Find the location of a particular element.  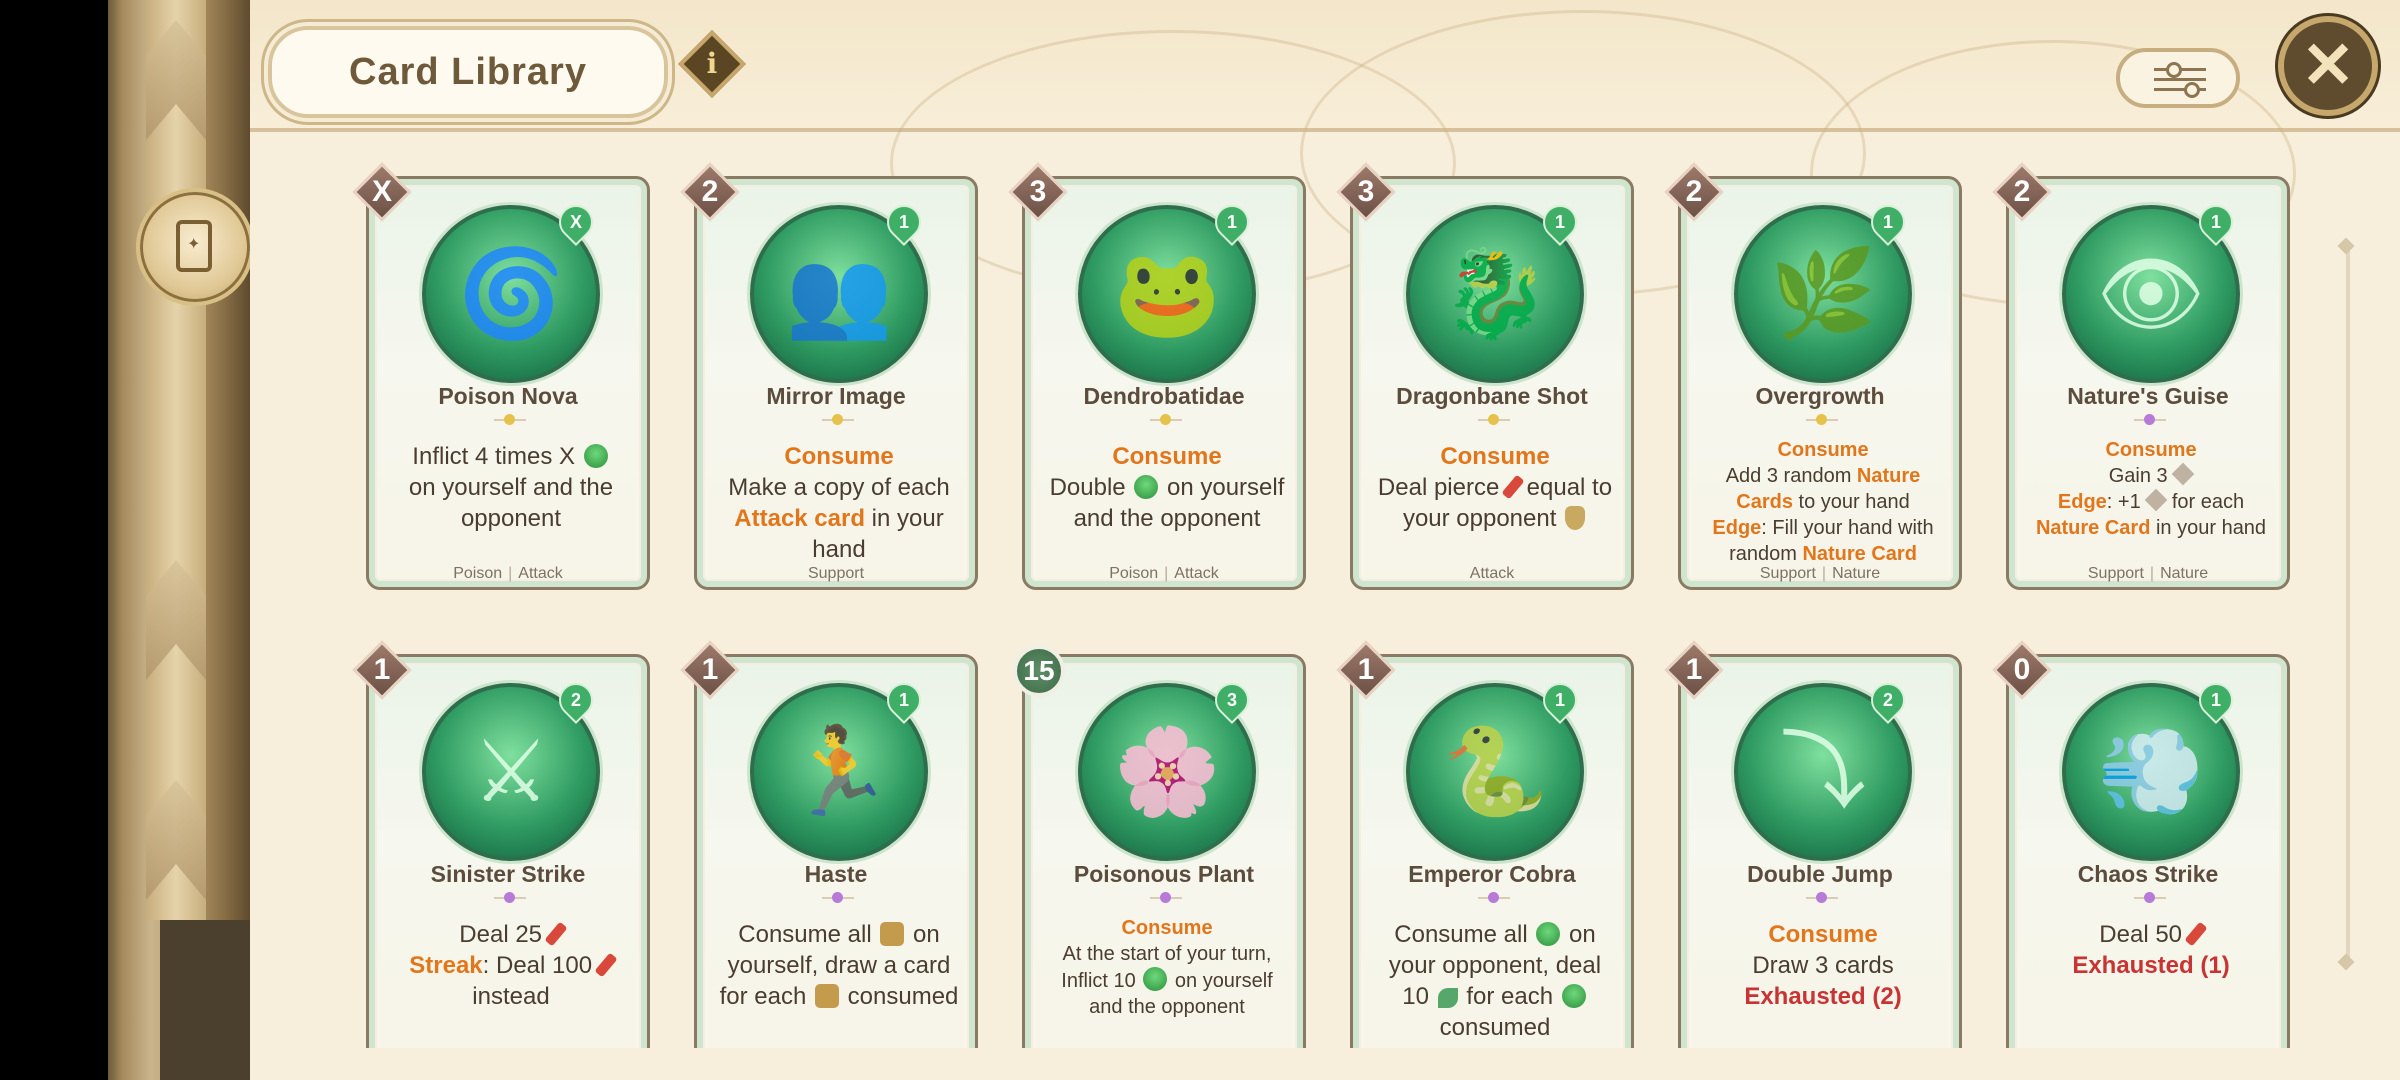

close-button: ✕ is located at coordinates (2328, 66).